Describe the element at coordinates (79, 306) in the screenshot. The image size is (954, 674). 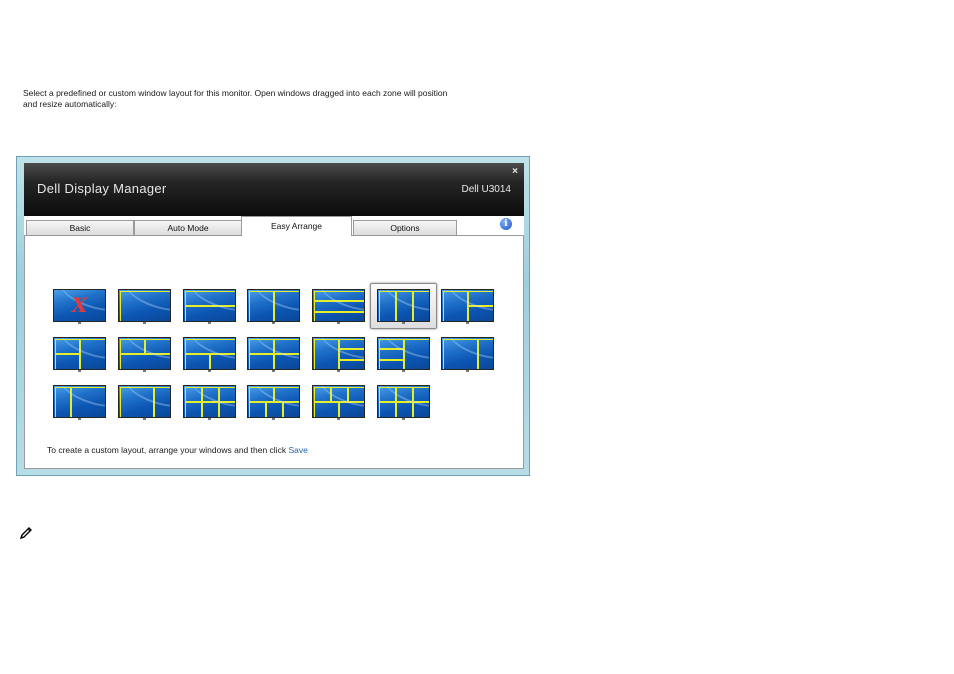
I see `layout-none: X` at that location.